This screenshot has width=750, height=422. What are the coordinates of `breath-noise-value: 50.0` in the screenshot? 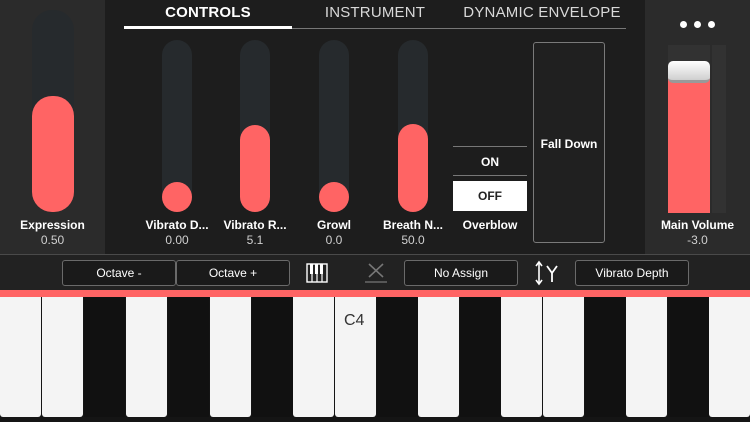 It's located at (413, 240).